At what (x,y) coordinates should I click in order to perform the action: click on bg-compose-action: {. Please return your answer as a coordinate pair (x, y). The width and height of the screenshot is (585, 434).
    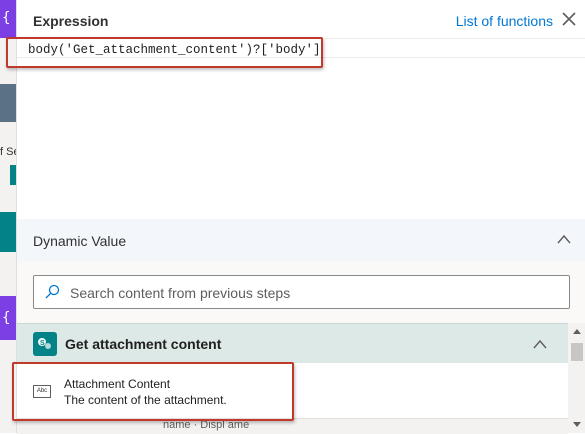
    Looking at the image, I should click on (8, 19).